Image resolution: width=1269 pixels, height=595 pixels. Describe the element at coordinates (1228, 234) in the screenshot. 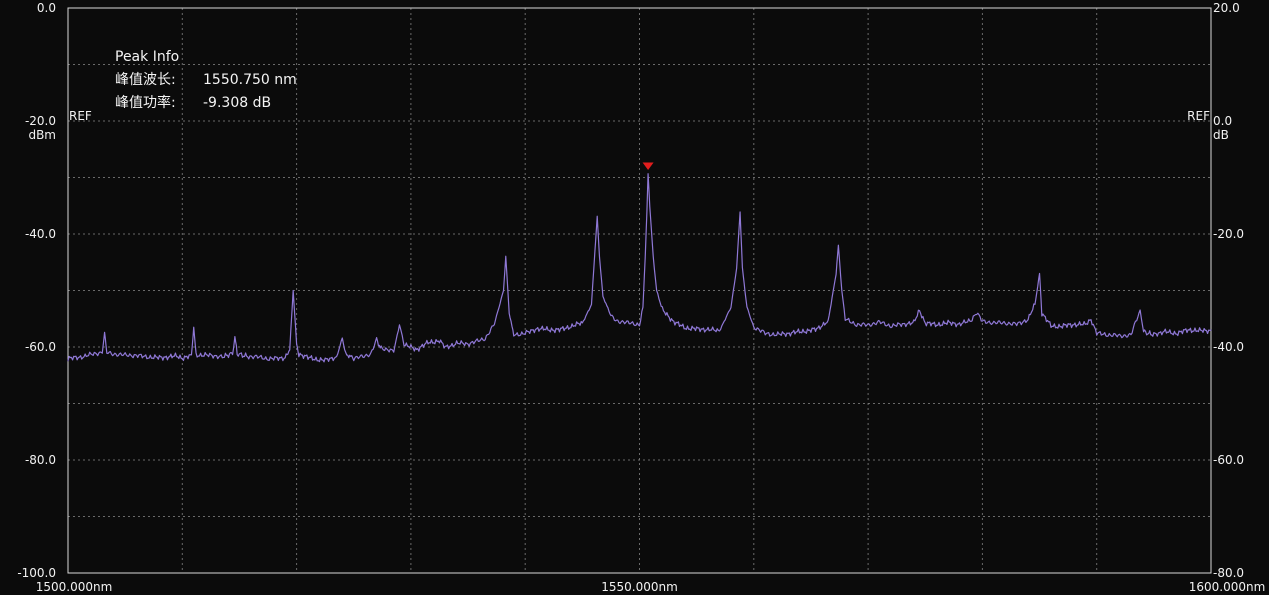

I see `right-axis-tick-label: -20.0` at that location.